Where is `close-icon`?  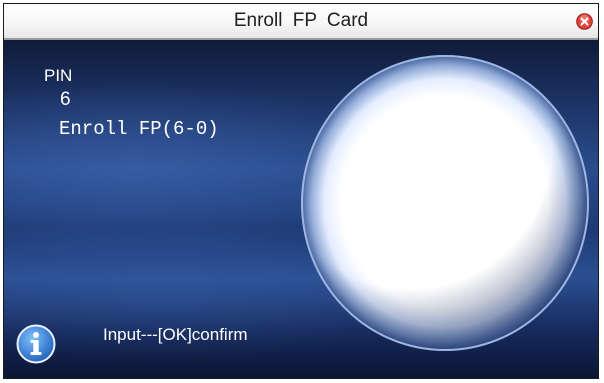
close-icon is located at coordinates (584, 21).